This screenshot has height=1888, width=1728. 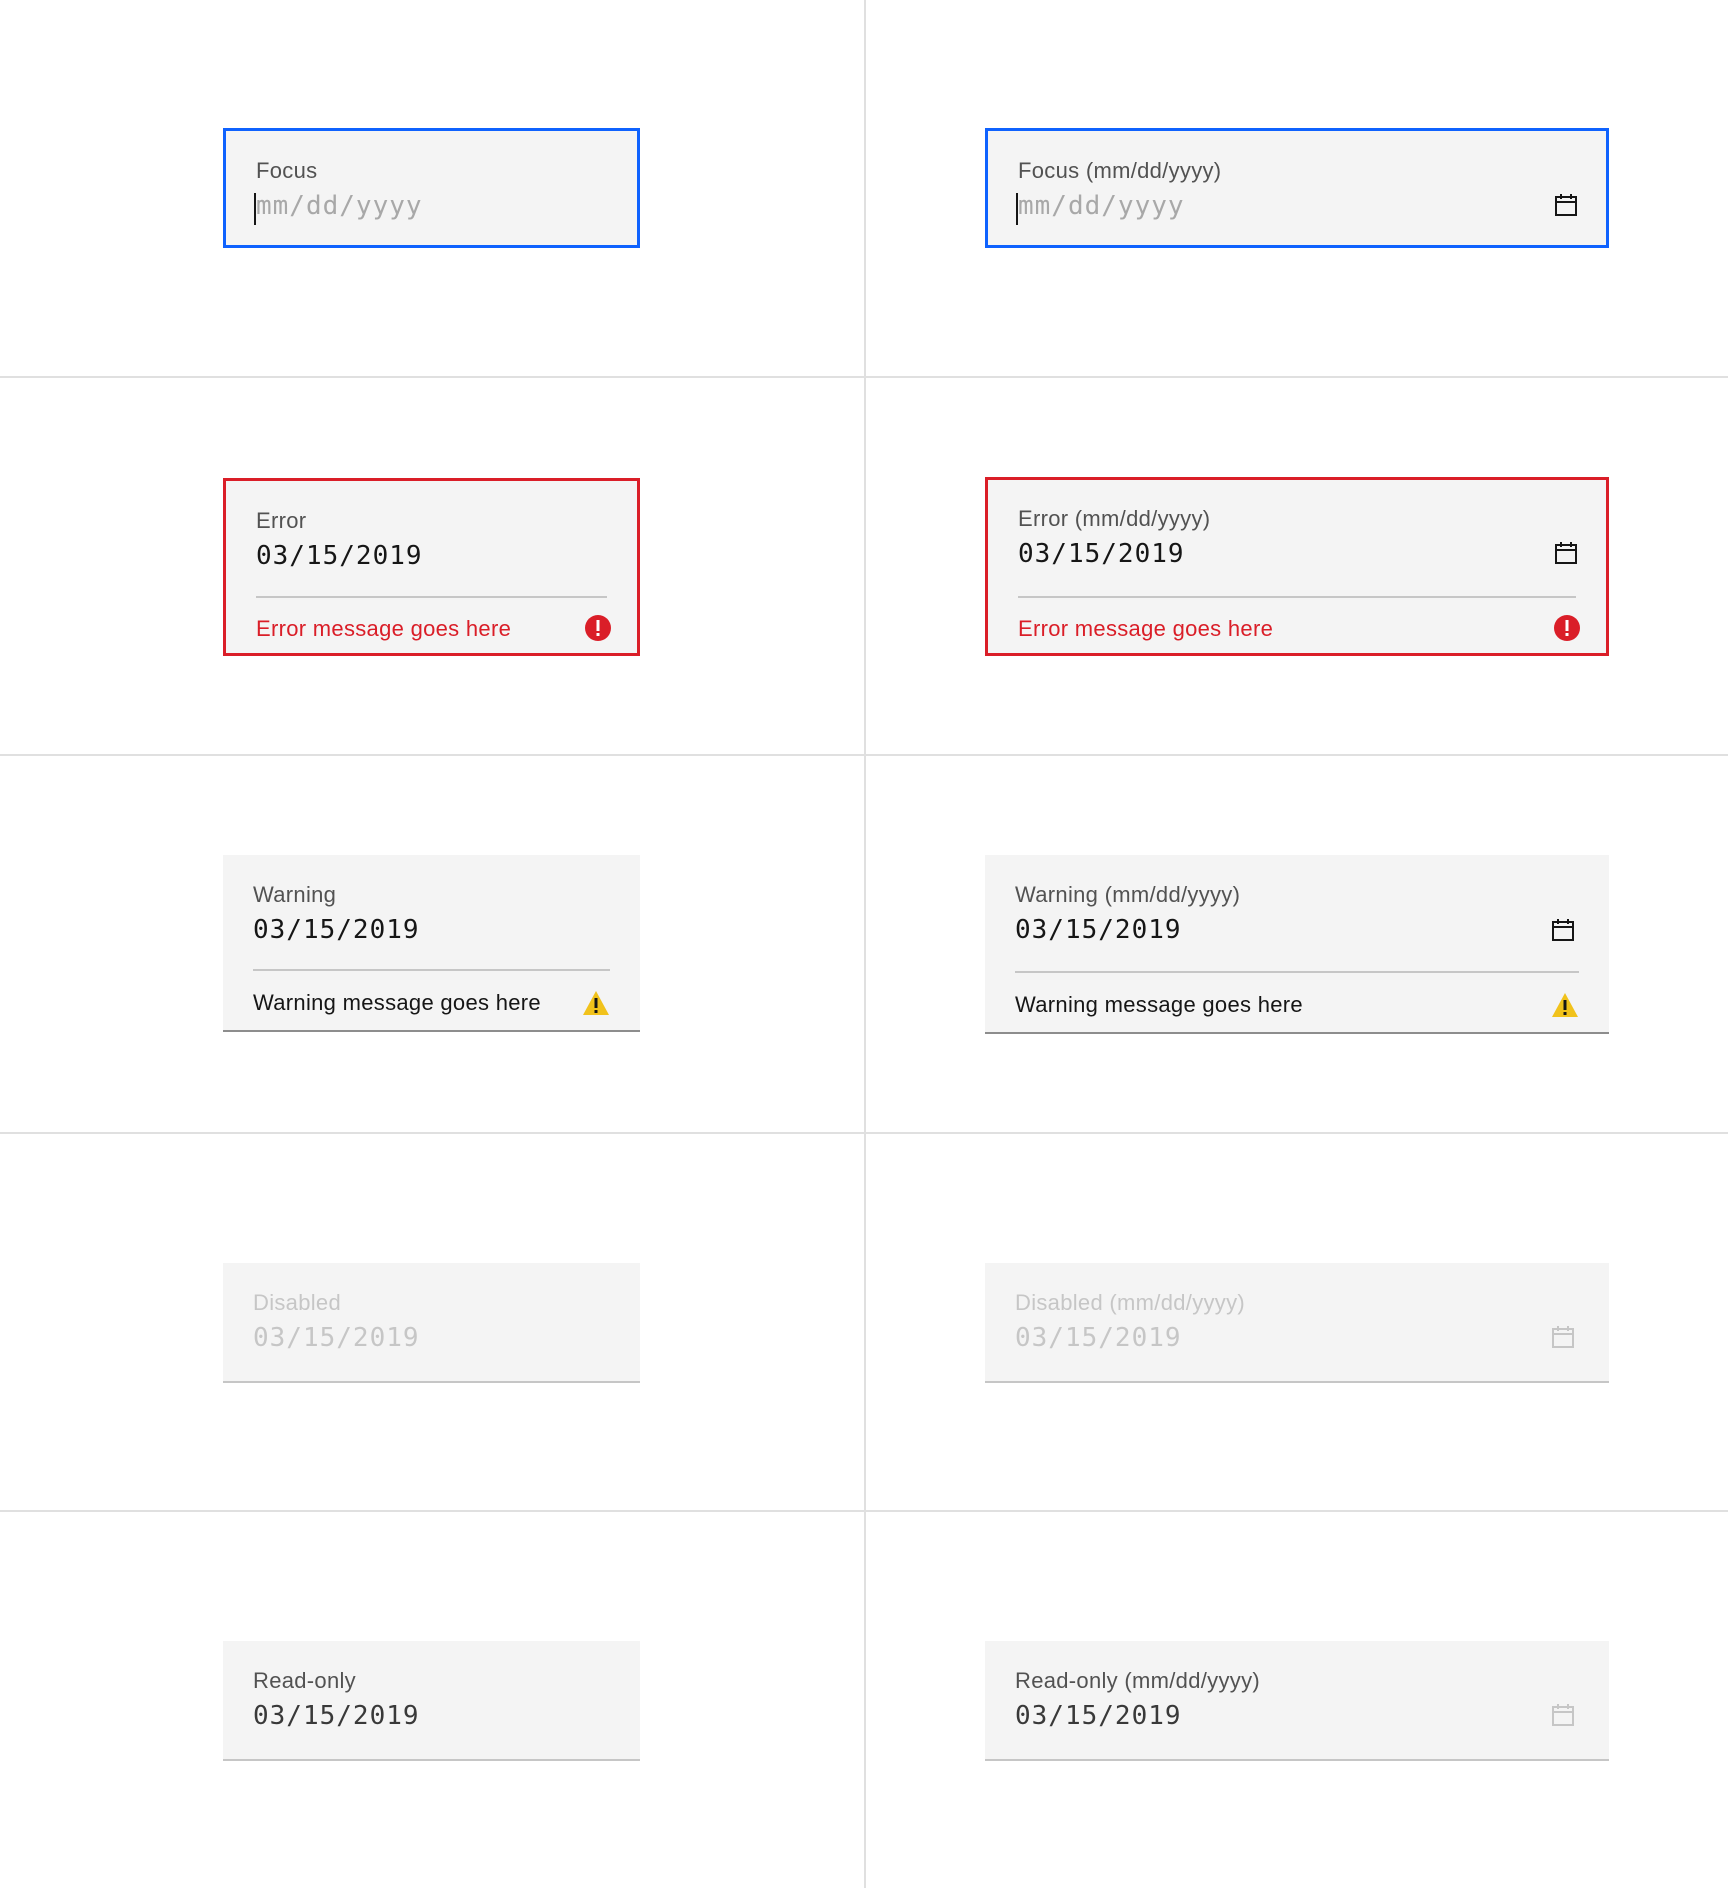 I want to click on field-label: Focus (mm/dd/yyyy), so click(x=1120, y=170).